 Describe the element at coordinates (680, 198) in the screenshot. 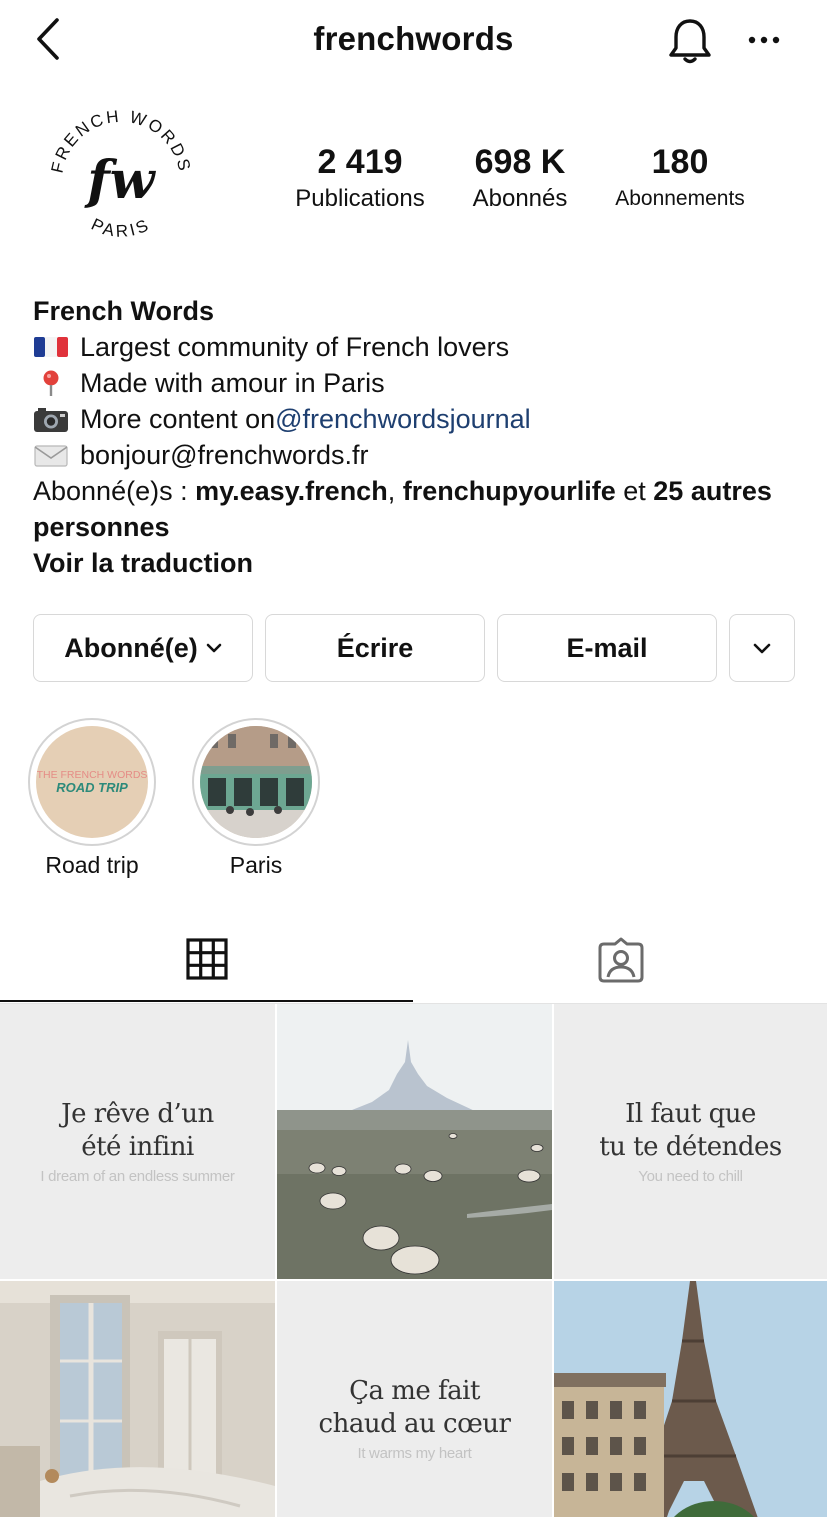

I see `stat-following-label: Abonnements` at that location.